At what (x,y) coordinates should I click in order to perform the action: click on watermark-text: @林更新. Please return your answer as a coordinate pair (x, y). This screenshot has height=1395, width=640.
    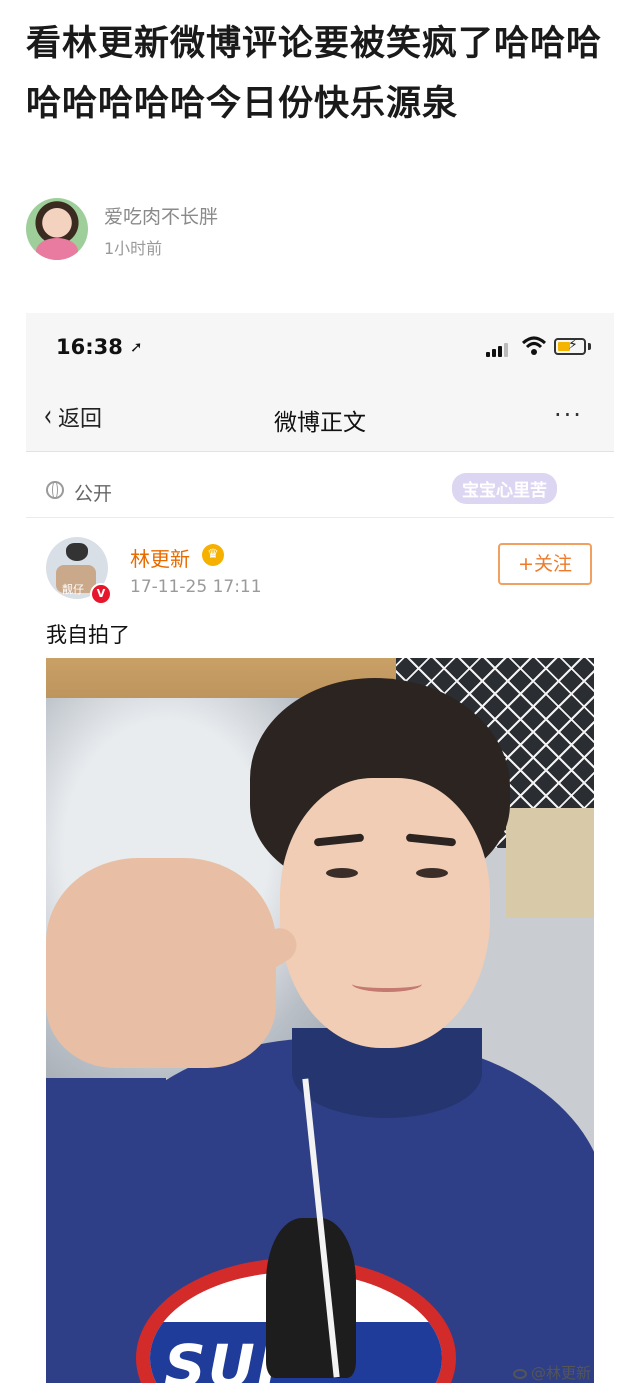
    Looking at the image, I should click on (561, 1373).